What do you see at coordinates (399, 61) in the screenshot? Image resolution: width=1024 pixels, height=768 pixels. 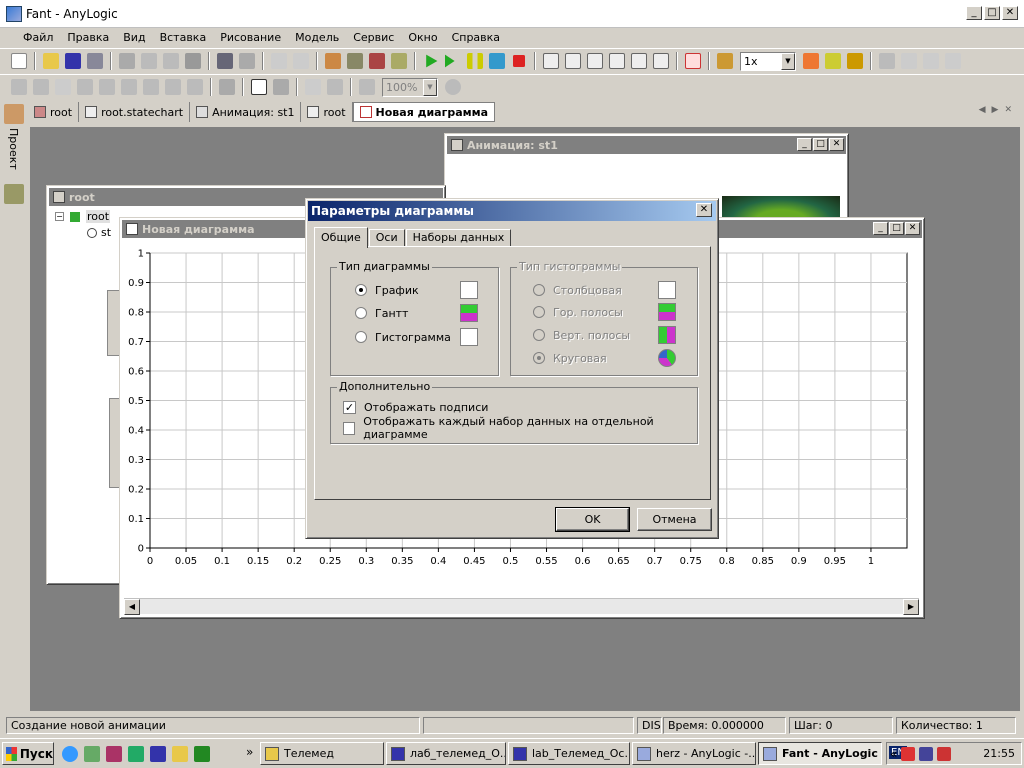 I see `properties-icon` at bounding box center [399, 61].